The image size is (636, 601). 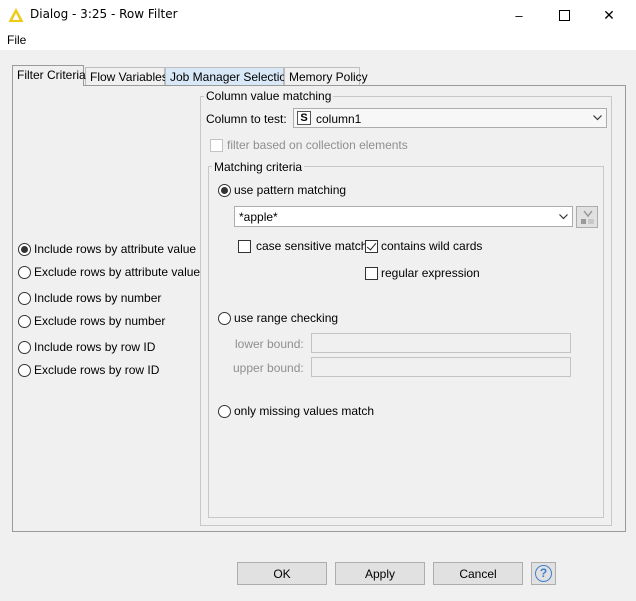 I want to click on apply-button: Apply, so click(x=380, y=573).